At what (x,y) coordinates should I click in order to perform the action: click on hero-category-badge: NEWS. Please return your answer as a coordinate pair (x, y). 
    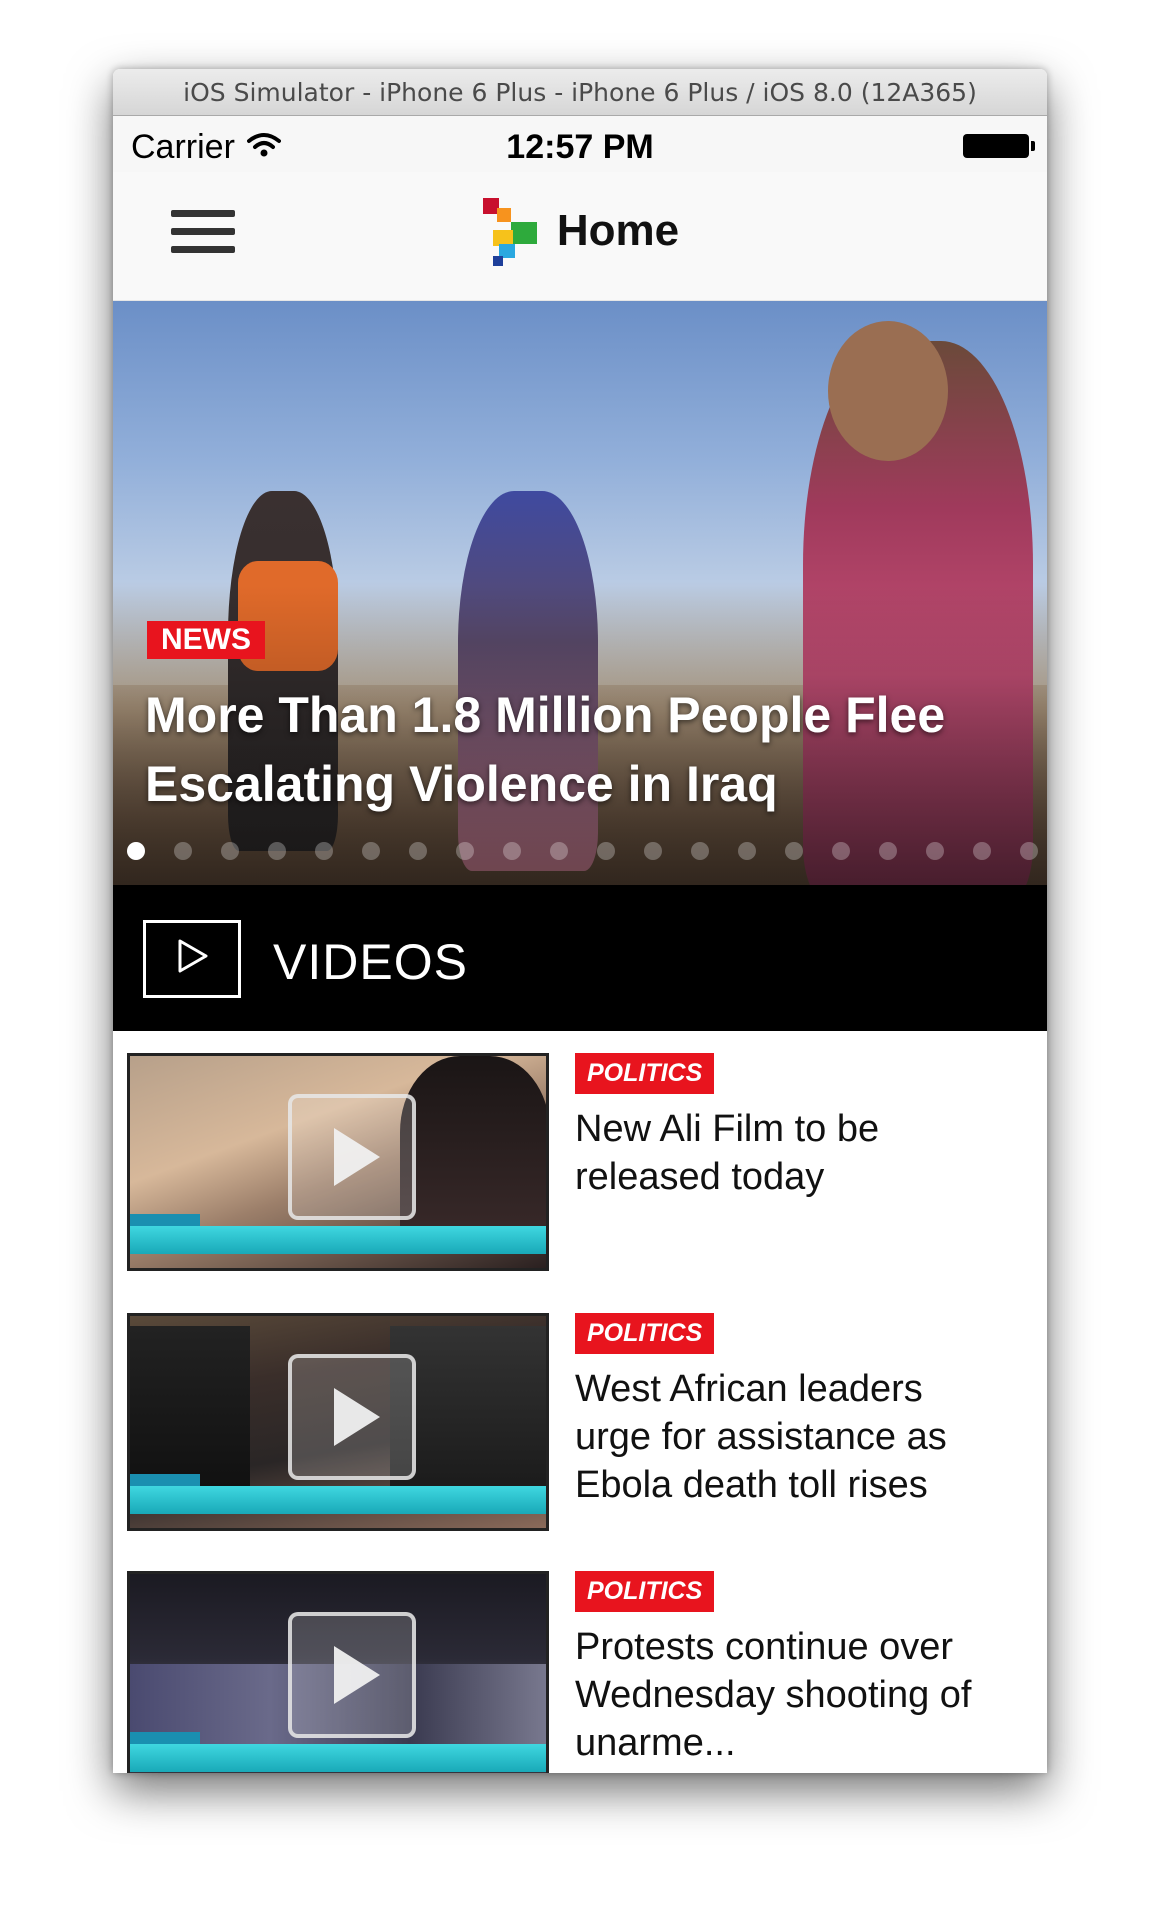
    Looking at the image, I should click on (206, 640).